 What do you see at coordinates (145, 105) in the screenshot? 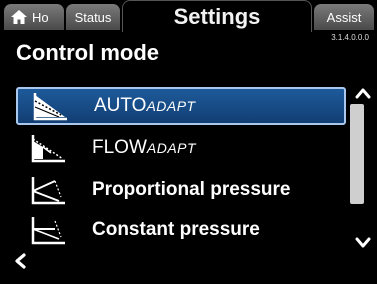
I see `list-item-label: AUTOADAPT` at bounding box center [145, 105].